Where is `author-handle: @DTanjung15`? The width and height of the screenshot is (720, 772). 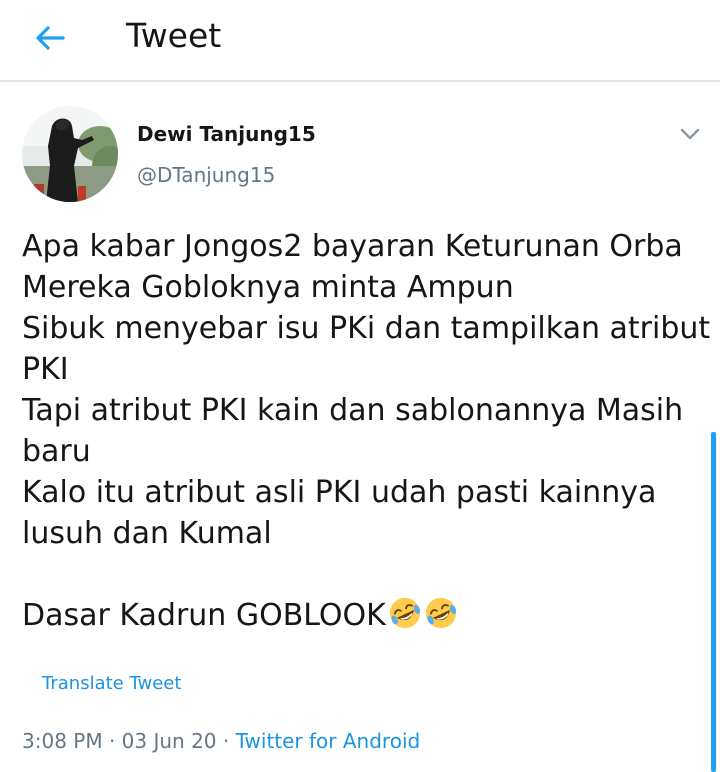 author-handle: @DTanjung15 is located at coordinates (206, 175).